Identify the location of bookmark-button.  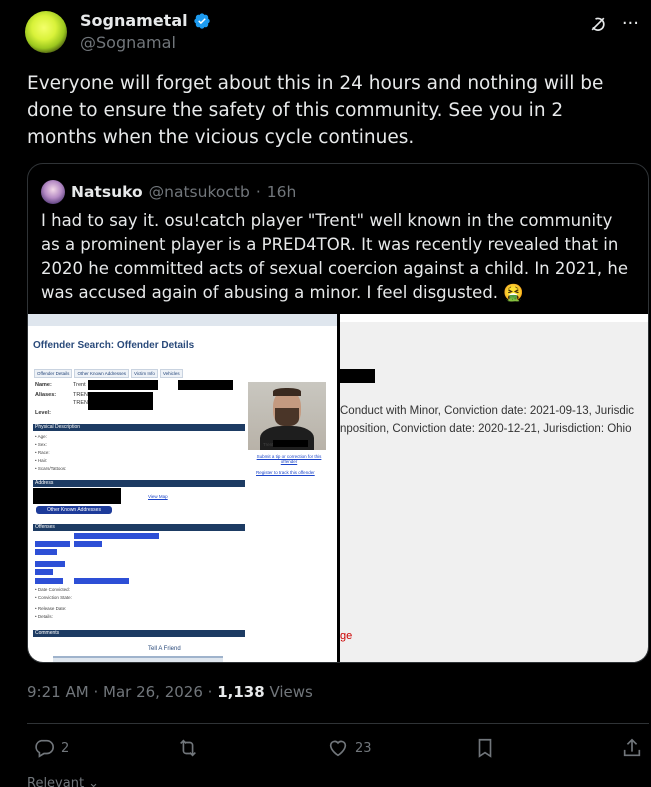
(485, 748).